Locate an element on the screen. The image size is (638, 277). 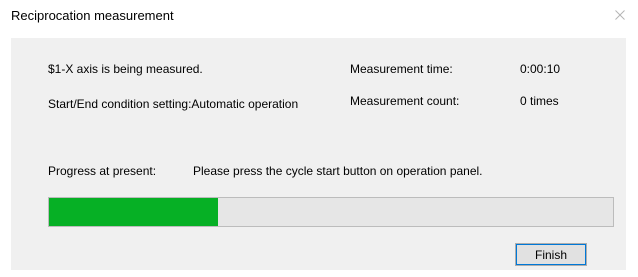
close-icon is located at coordinates (620, 15).